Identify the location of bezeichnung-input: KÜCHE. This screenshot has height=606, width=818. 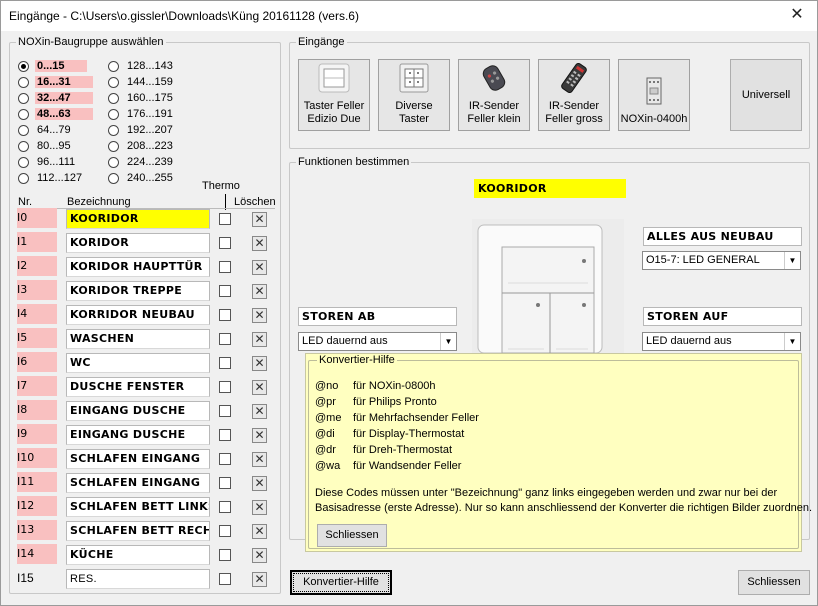
(138, 555).